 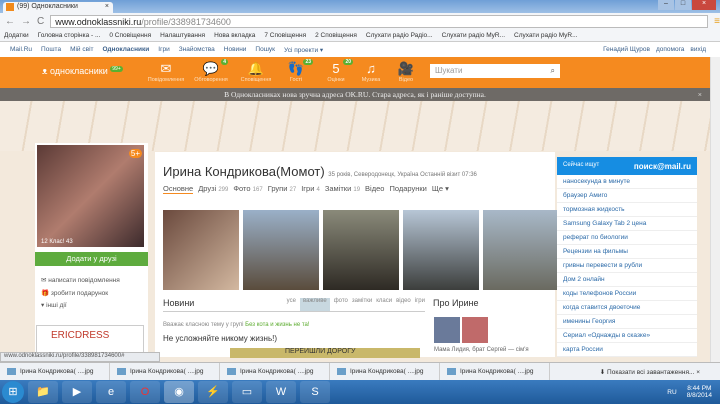 What do you see at coordinates (627, 336) in the screenshot?
I see `search-suggestion: Сериал «Однажды в сказке»` at bounding box center [627, 336].